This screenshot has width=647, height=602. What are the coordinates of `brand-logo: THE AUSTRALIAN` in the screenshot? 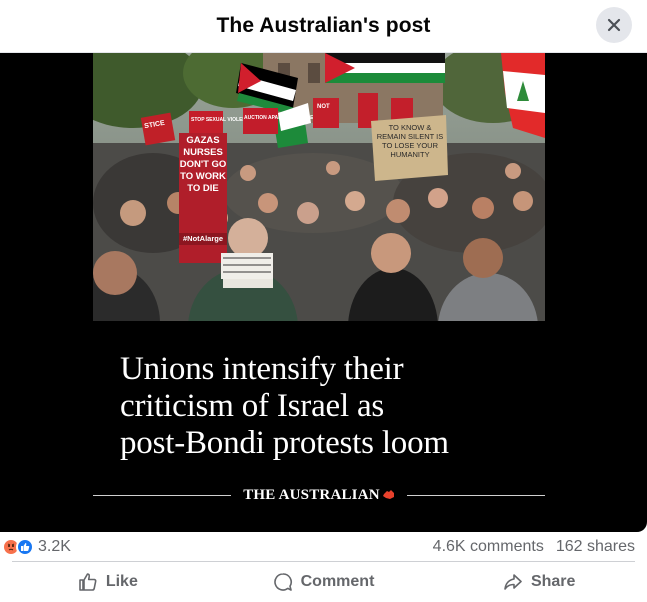 It's located at (319, 495).